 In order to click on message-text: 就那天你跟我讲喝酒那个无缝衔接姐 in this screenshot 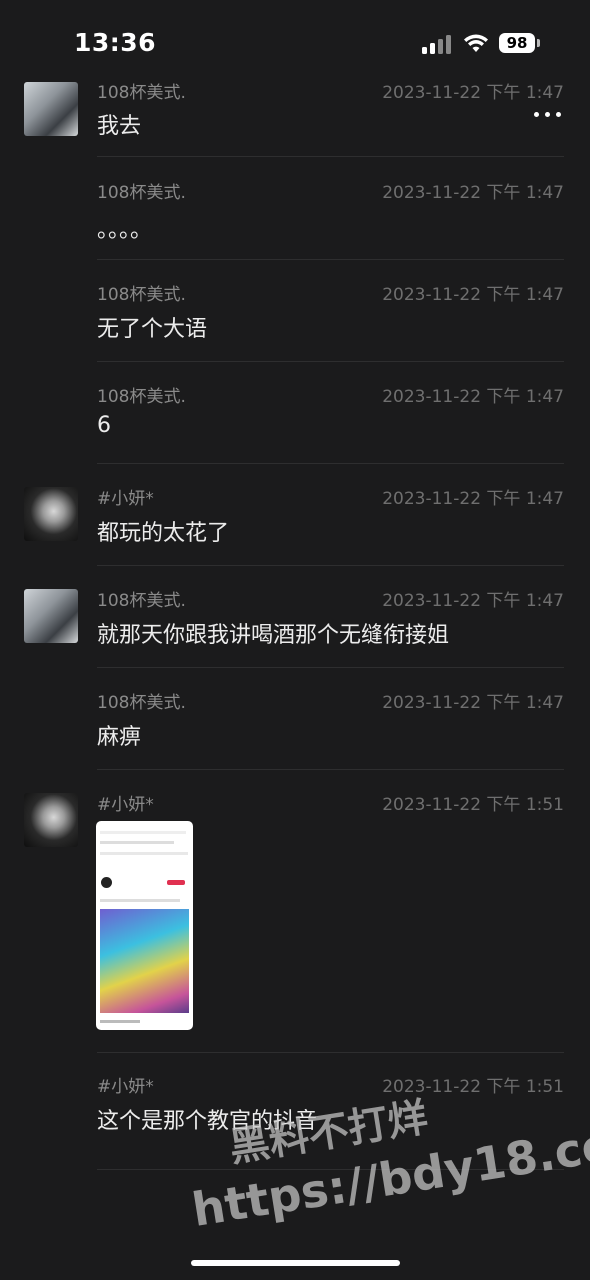, I will do `click(273, 635)`.